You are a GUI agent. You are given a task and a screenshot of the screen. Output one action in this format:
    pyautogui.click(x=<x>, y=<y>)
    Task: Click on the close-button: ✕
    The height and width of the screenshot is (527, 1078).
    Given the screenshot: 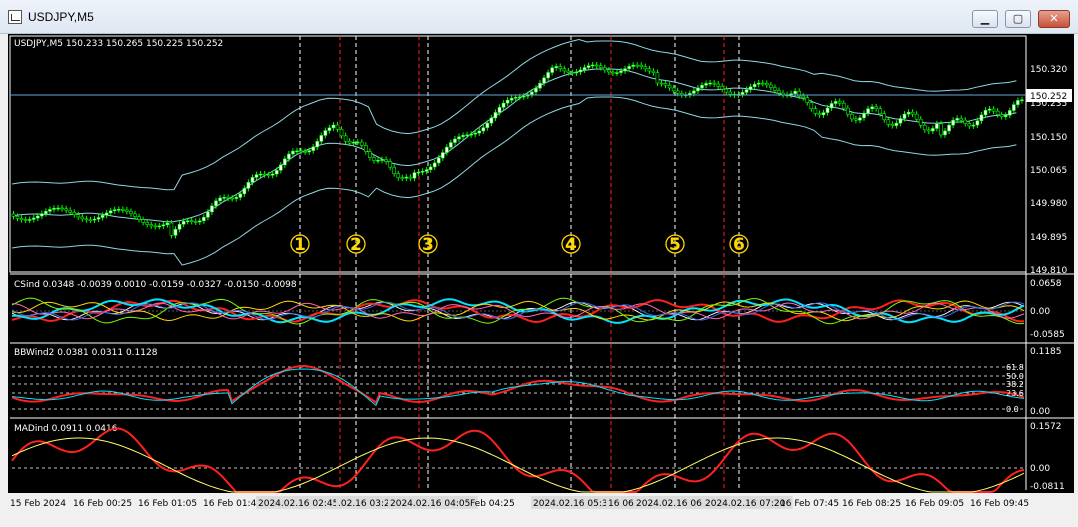 What is the action you would take?
    pyautogui.click(x=1054, y=19)
    